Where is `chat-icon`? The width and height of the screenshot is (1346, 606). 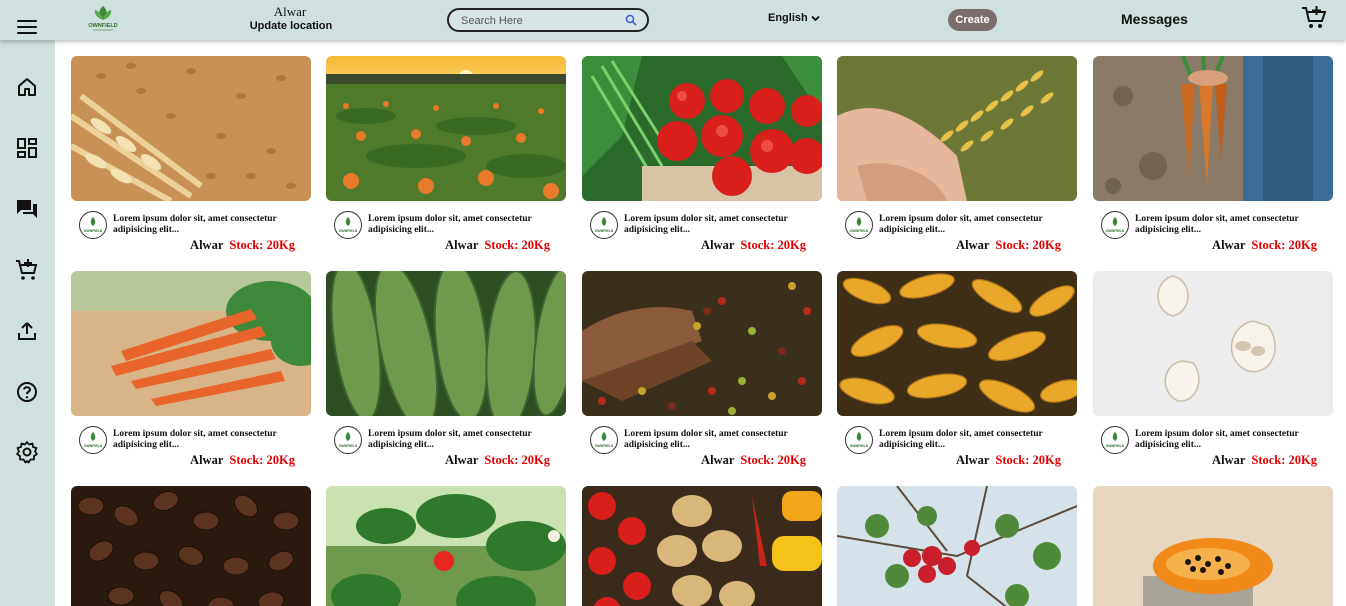 chat-icon is located at coordinates (27, 209).